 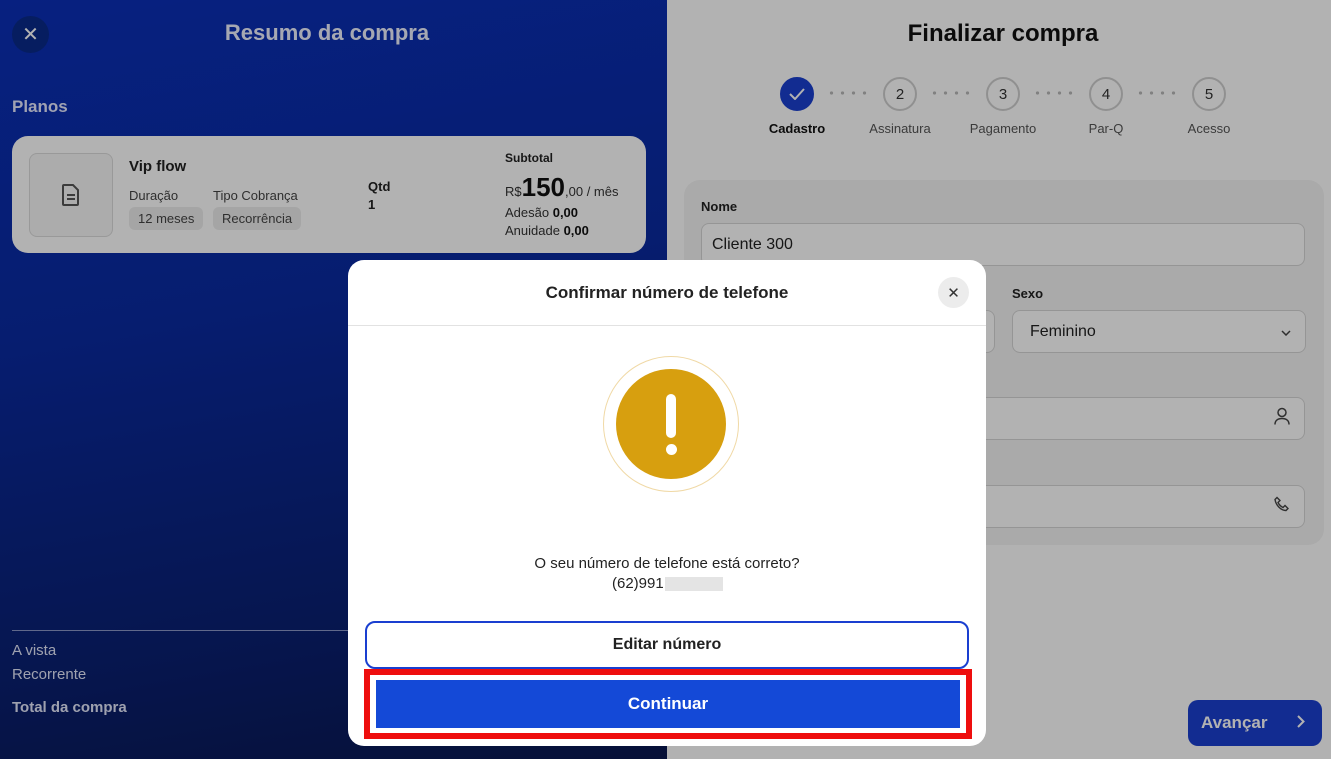 I want to click on phone-number: (62)991, so click(x=667, y=583).